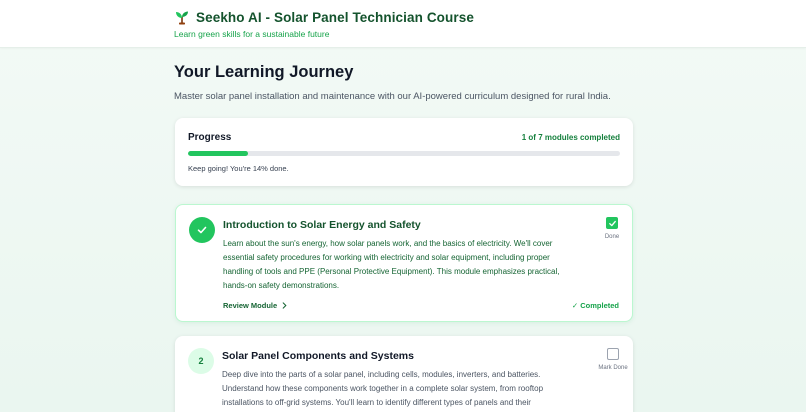 The height and width of the screenshot is (412, 806). What do you see at coordinates (250, 305) in the screenshot?
I see `review-module-label: Review Module` at bounding box center [250, 305].